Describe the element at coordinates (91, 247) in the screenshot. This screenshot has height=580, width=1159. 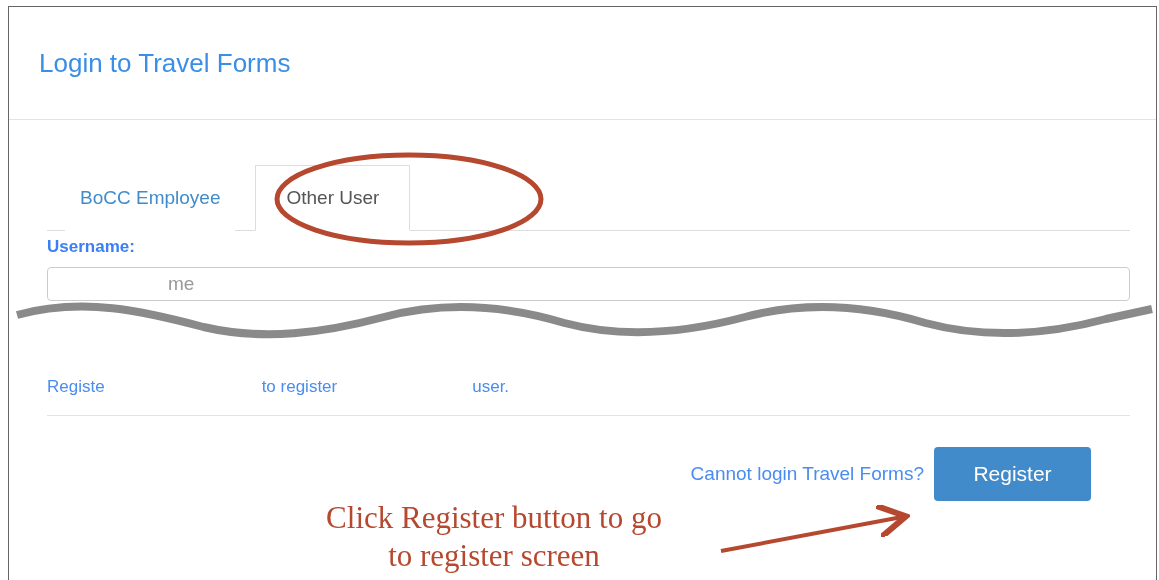
I see `field-label: Username:` at that location.